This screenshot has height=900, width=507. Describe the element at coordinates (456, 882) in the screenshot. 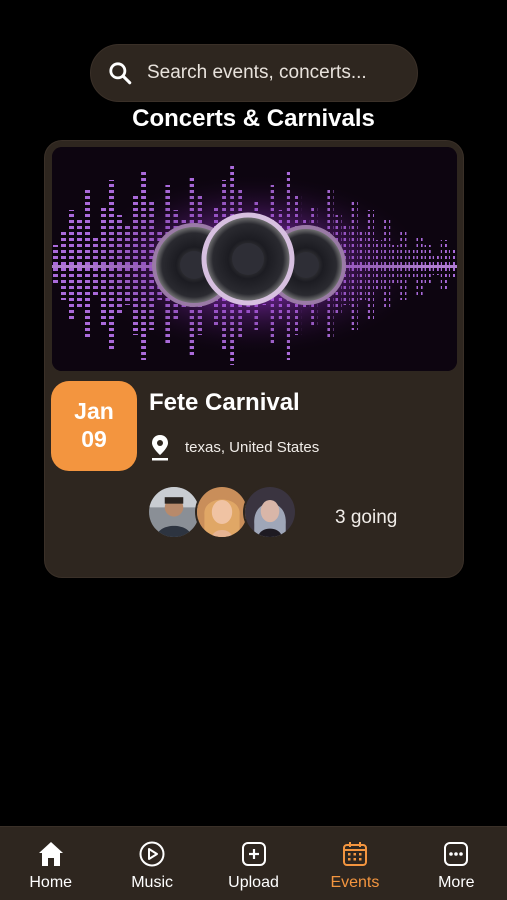

I see `nav-label-more: More` at that location.